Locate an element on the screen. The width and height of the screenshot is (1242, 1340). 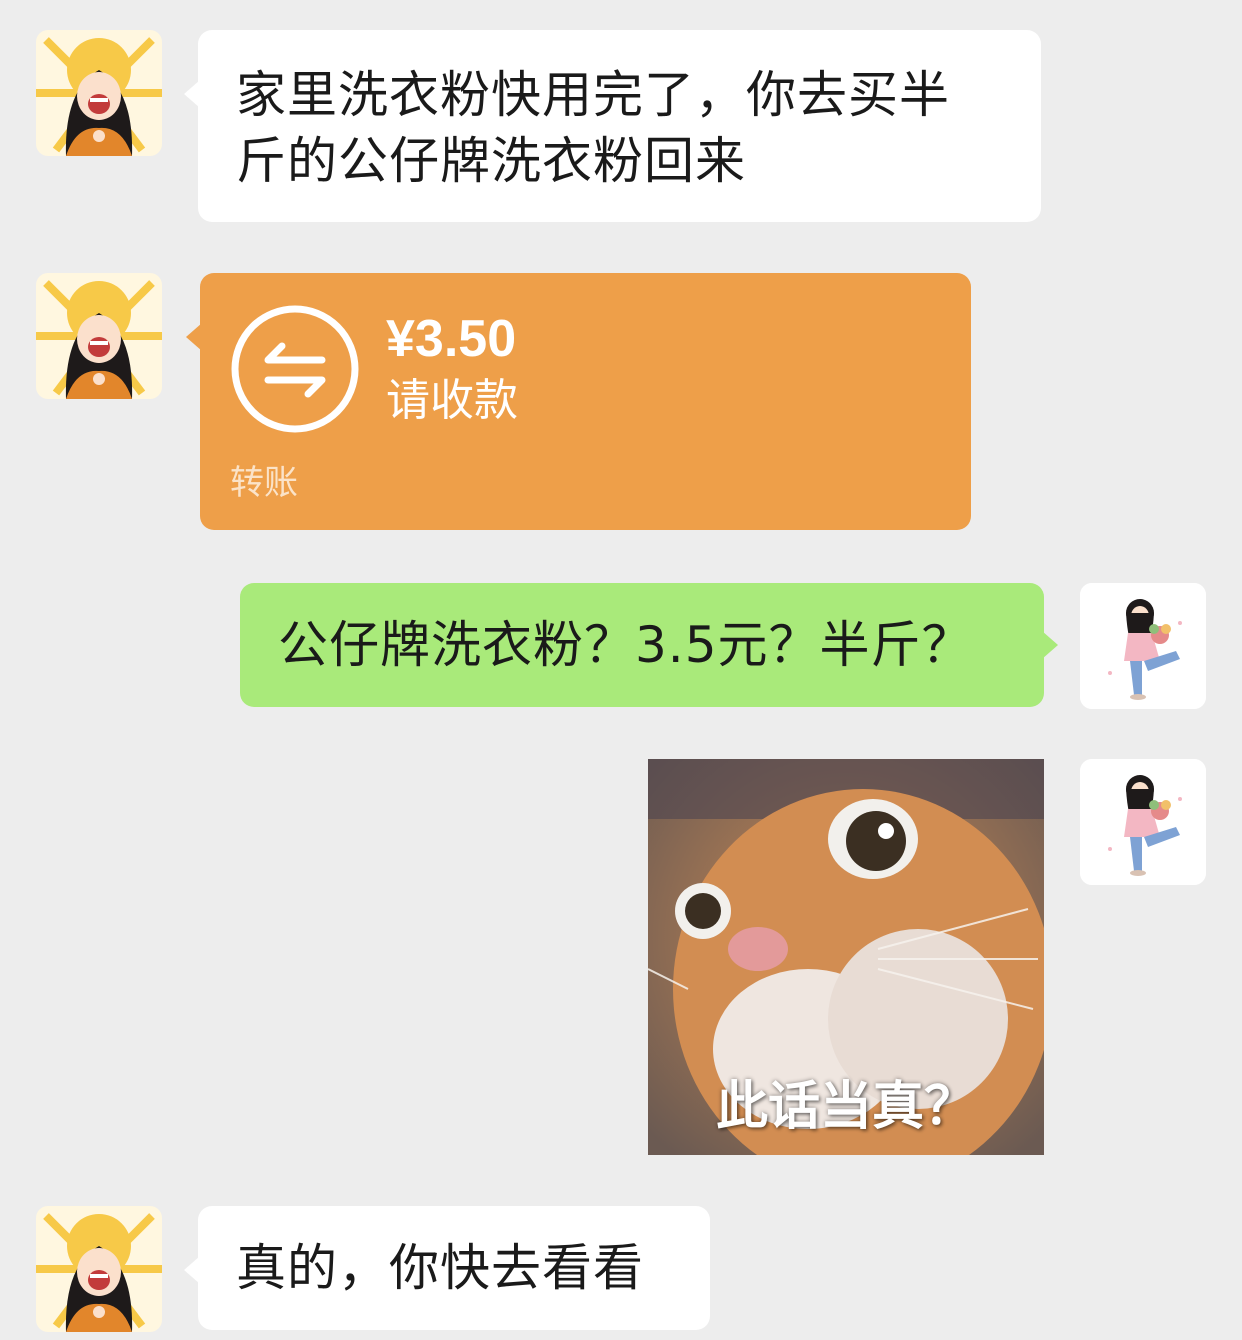
message-bubble-incoming: 真的，你快去看看 is located at coordinates (447, 1268).